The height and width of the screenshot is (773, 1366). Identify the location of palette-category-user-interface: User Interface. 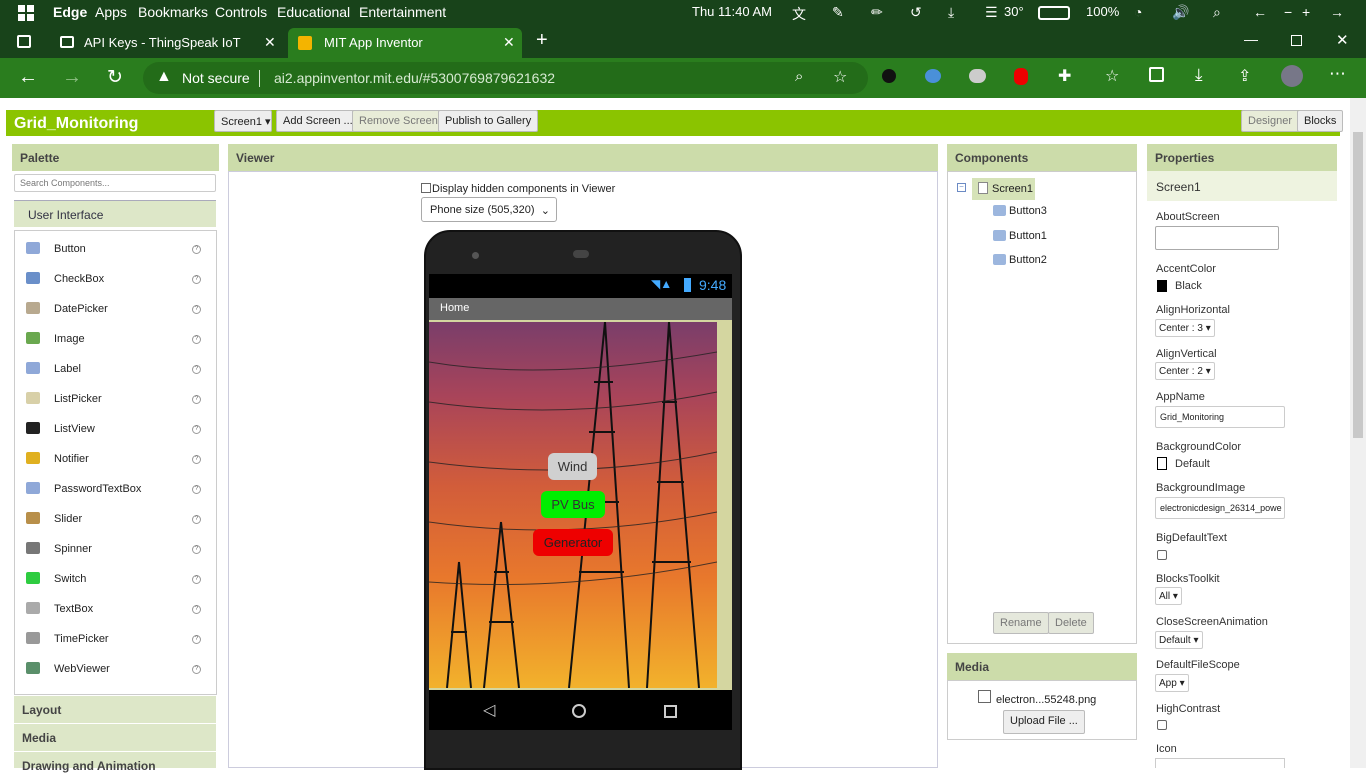
(115, 213).